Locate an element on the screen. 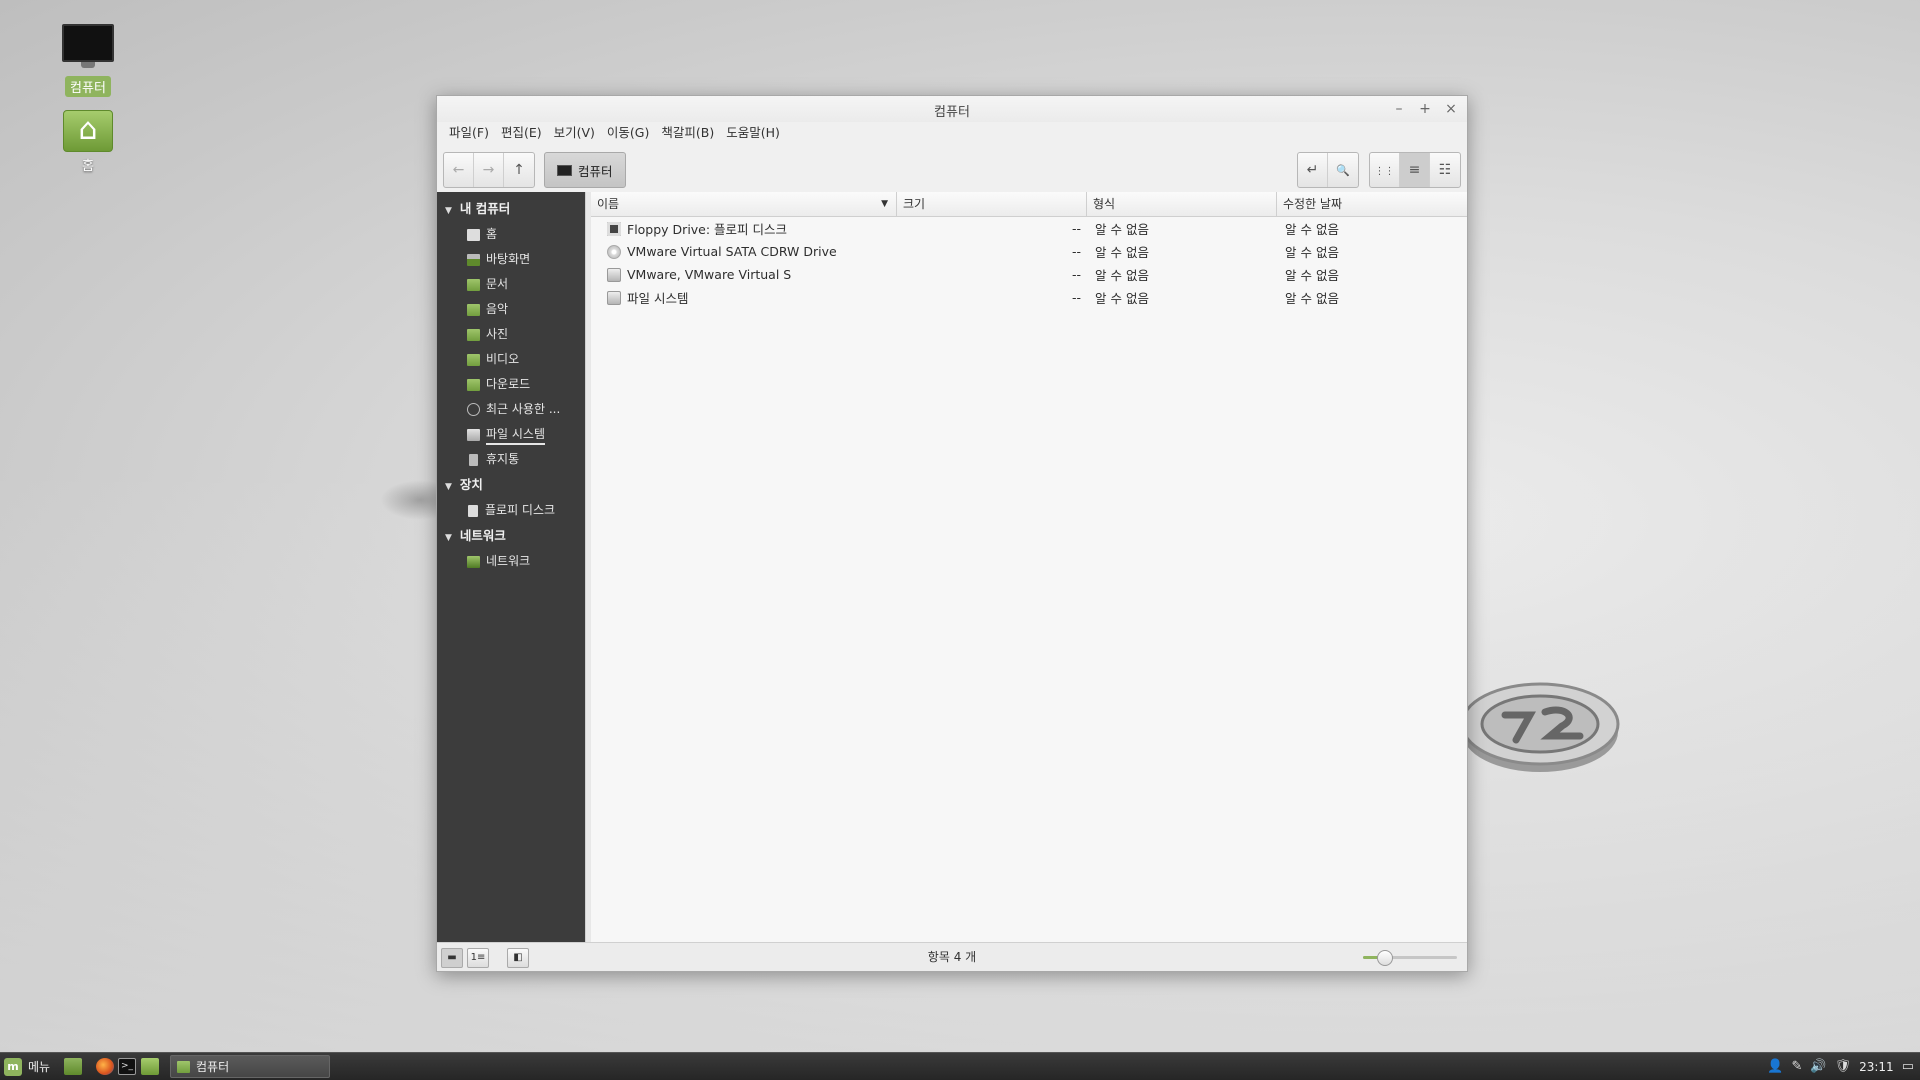 The height and width of the screenshot is (1080, 1920). desktop-icon-computer: 컴퓨터 is located at coordinates (88, 60).